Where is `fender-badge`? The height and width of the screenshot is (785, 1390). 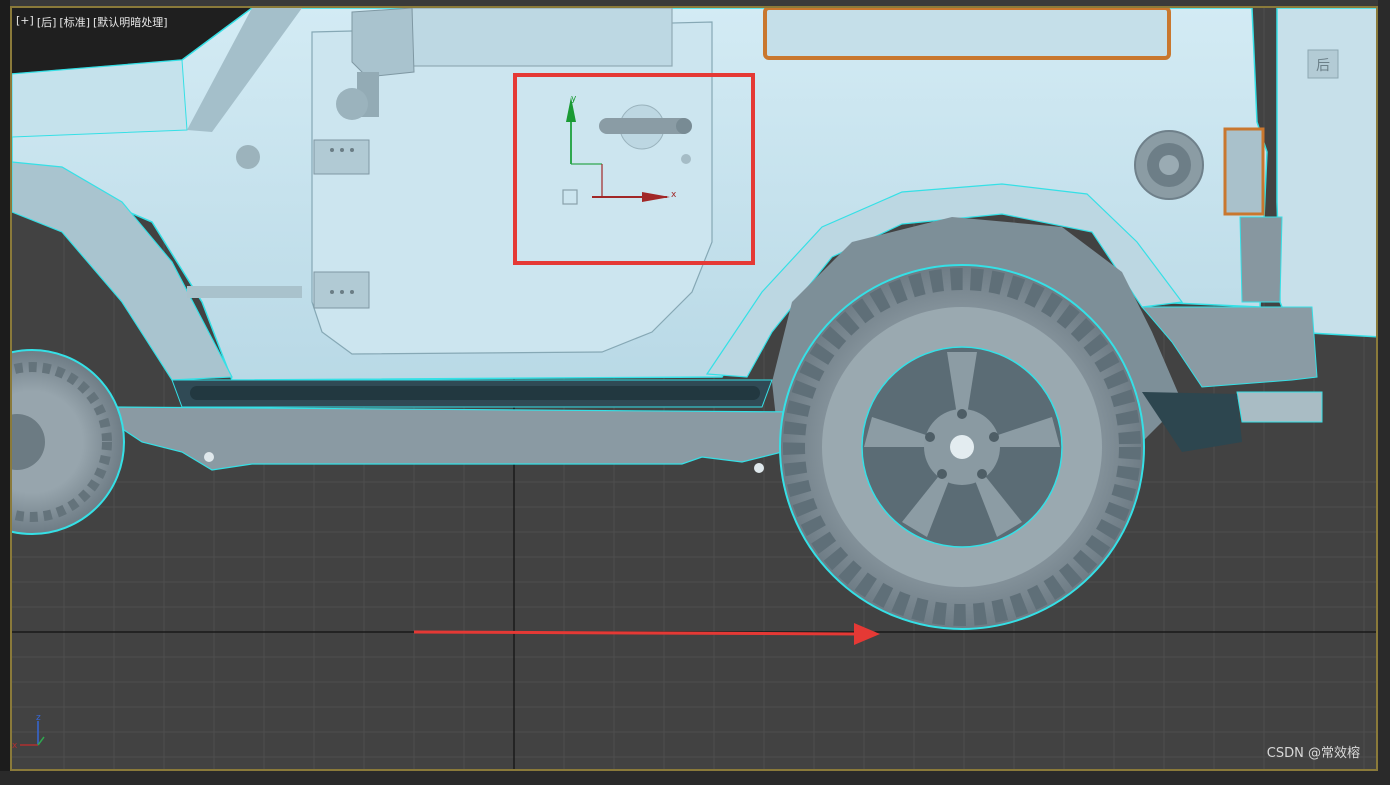
fender-badge is located at coordinates (244, 292).